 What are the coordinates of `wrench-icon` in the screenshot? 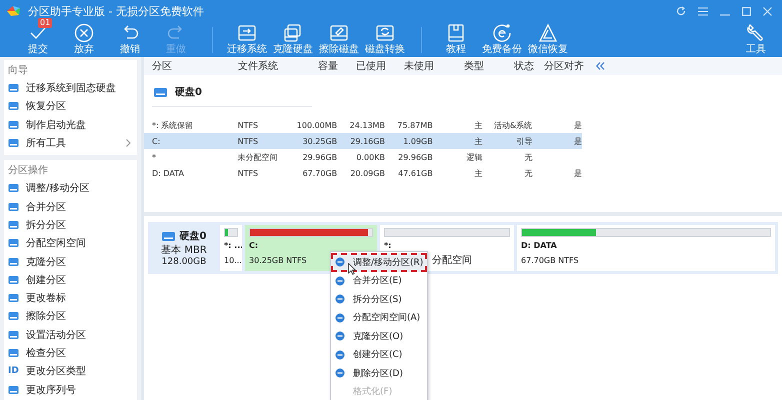 It's located at (756, 33).